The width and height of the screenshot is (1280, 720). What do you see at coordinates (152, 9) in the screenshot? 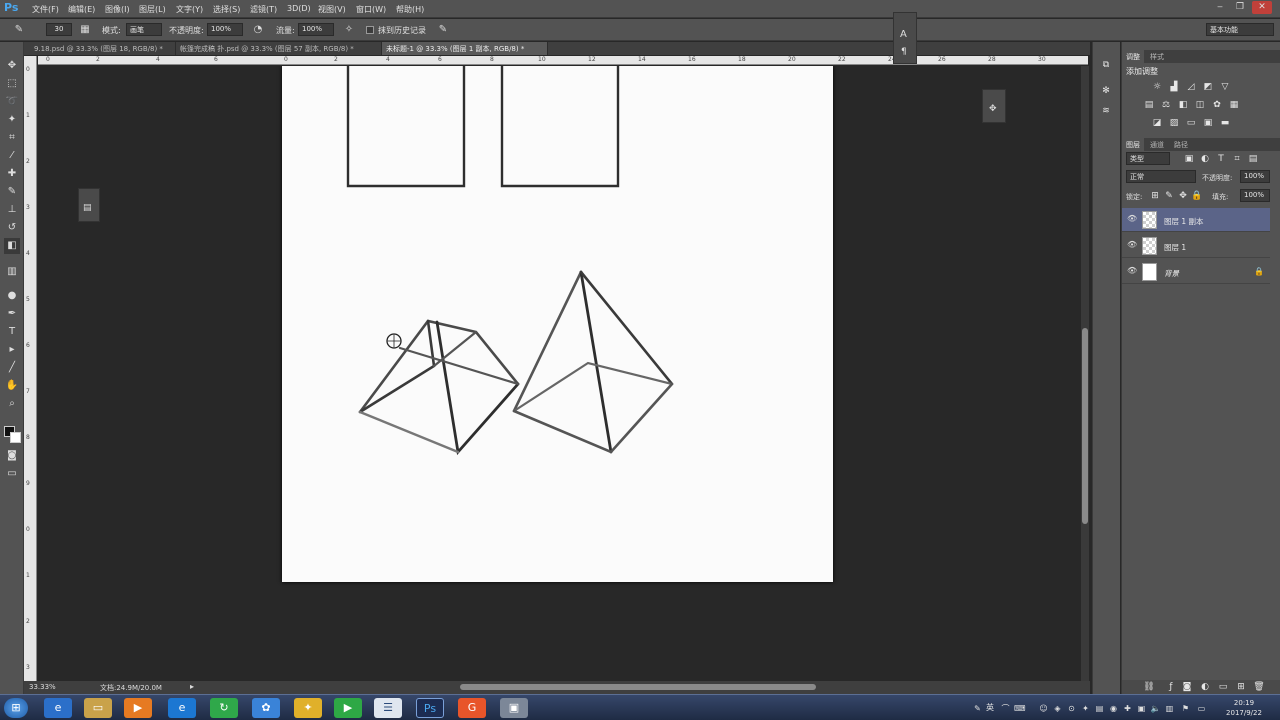
I see `menu-layer: 图层(L)` at bounding box center [152, 9].